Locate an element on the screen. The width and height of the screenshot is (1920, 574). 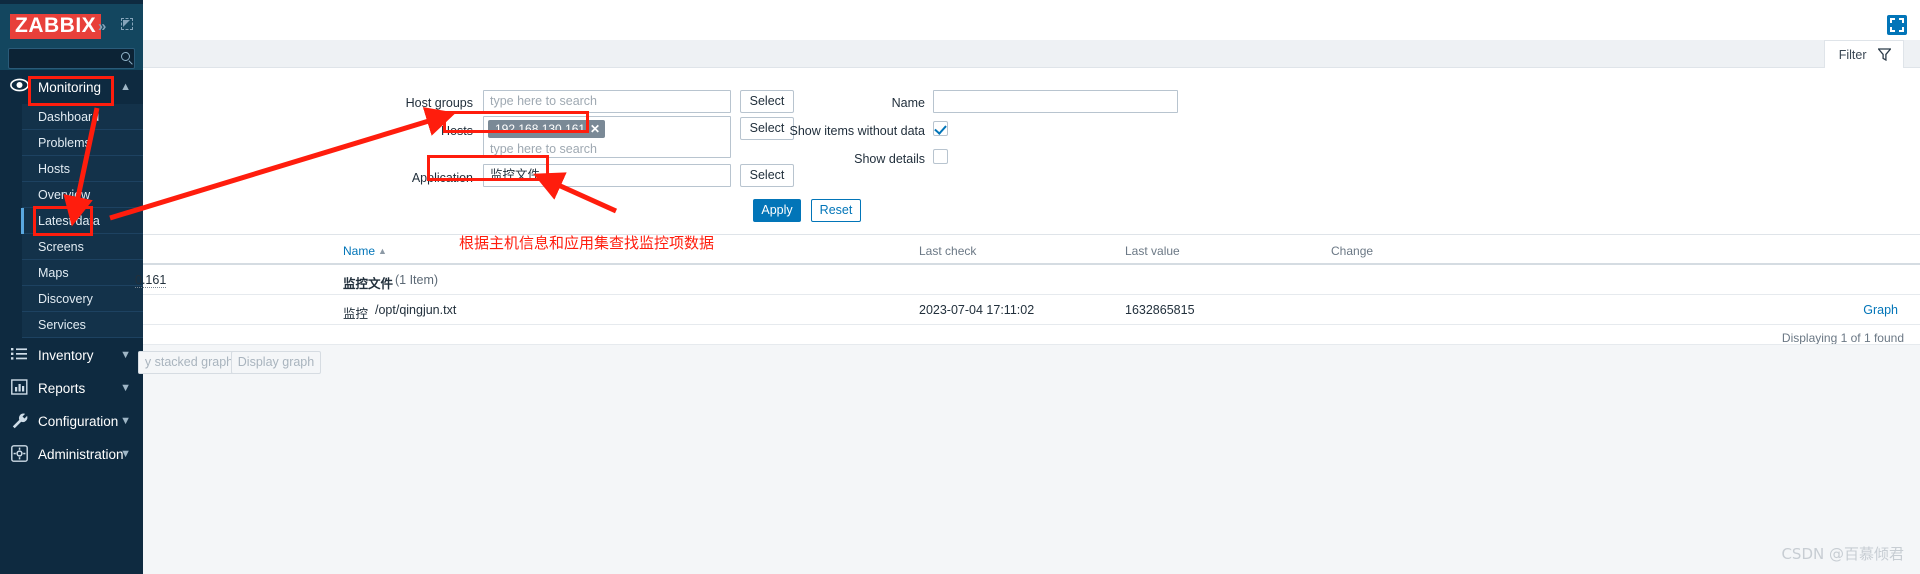
eye-icon is located at coordinates (19, 87).